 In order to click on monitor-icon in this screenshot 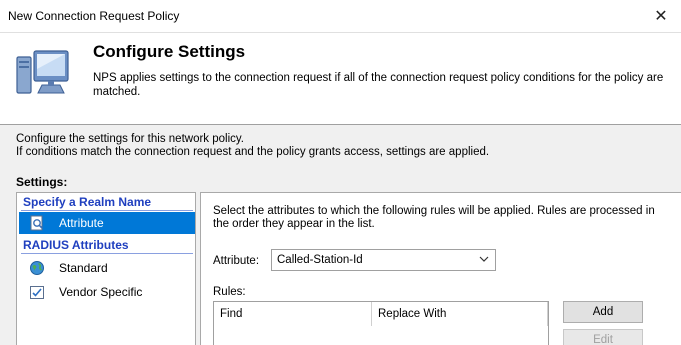, I will do `click(42, 72)`.